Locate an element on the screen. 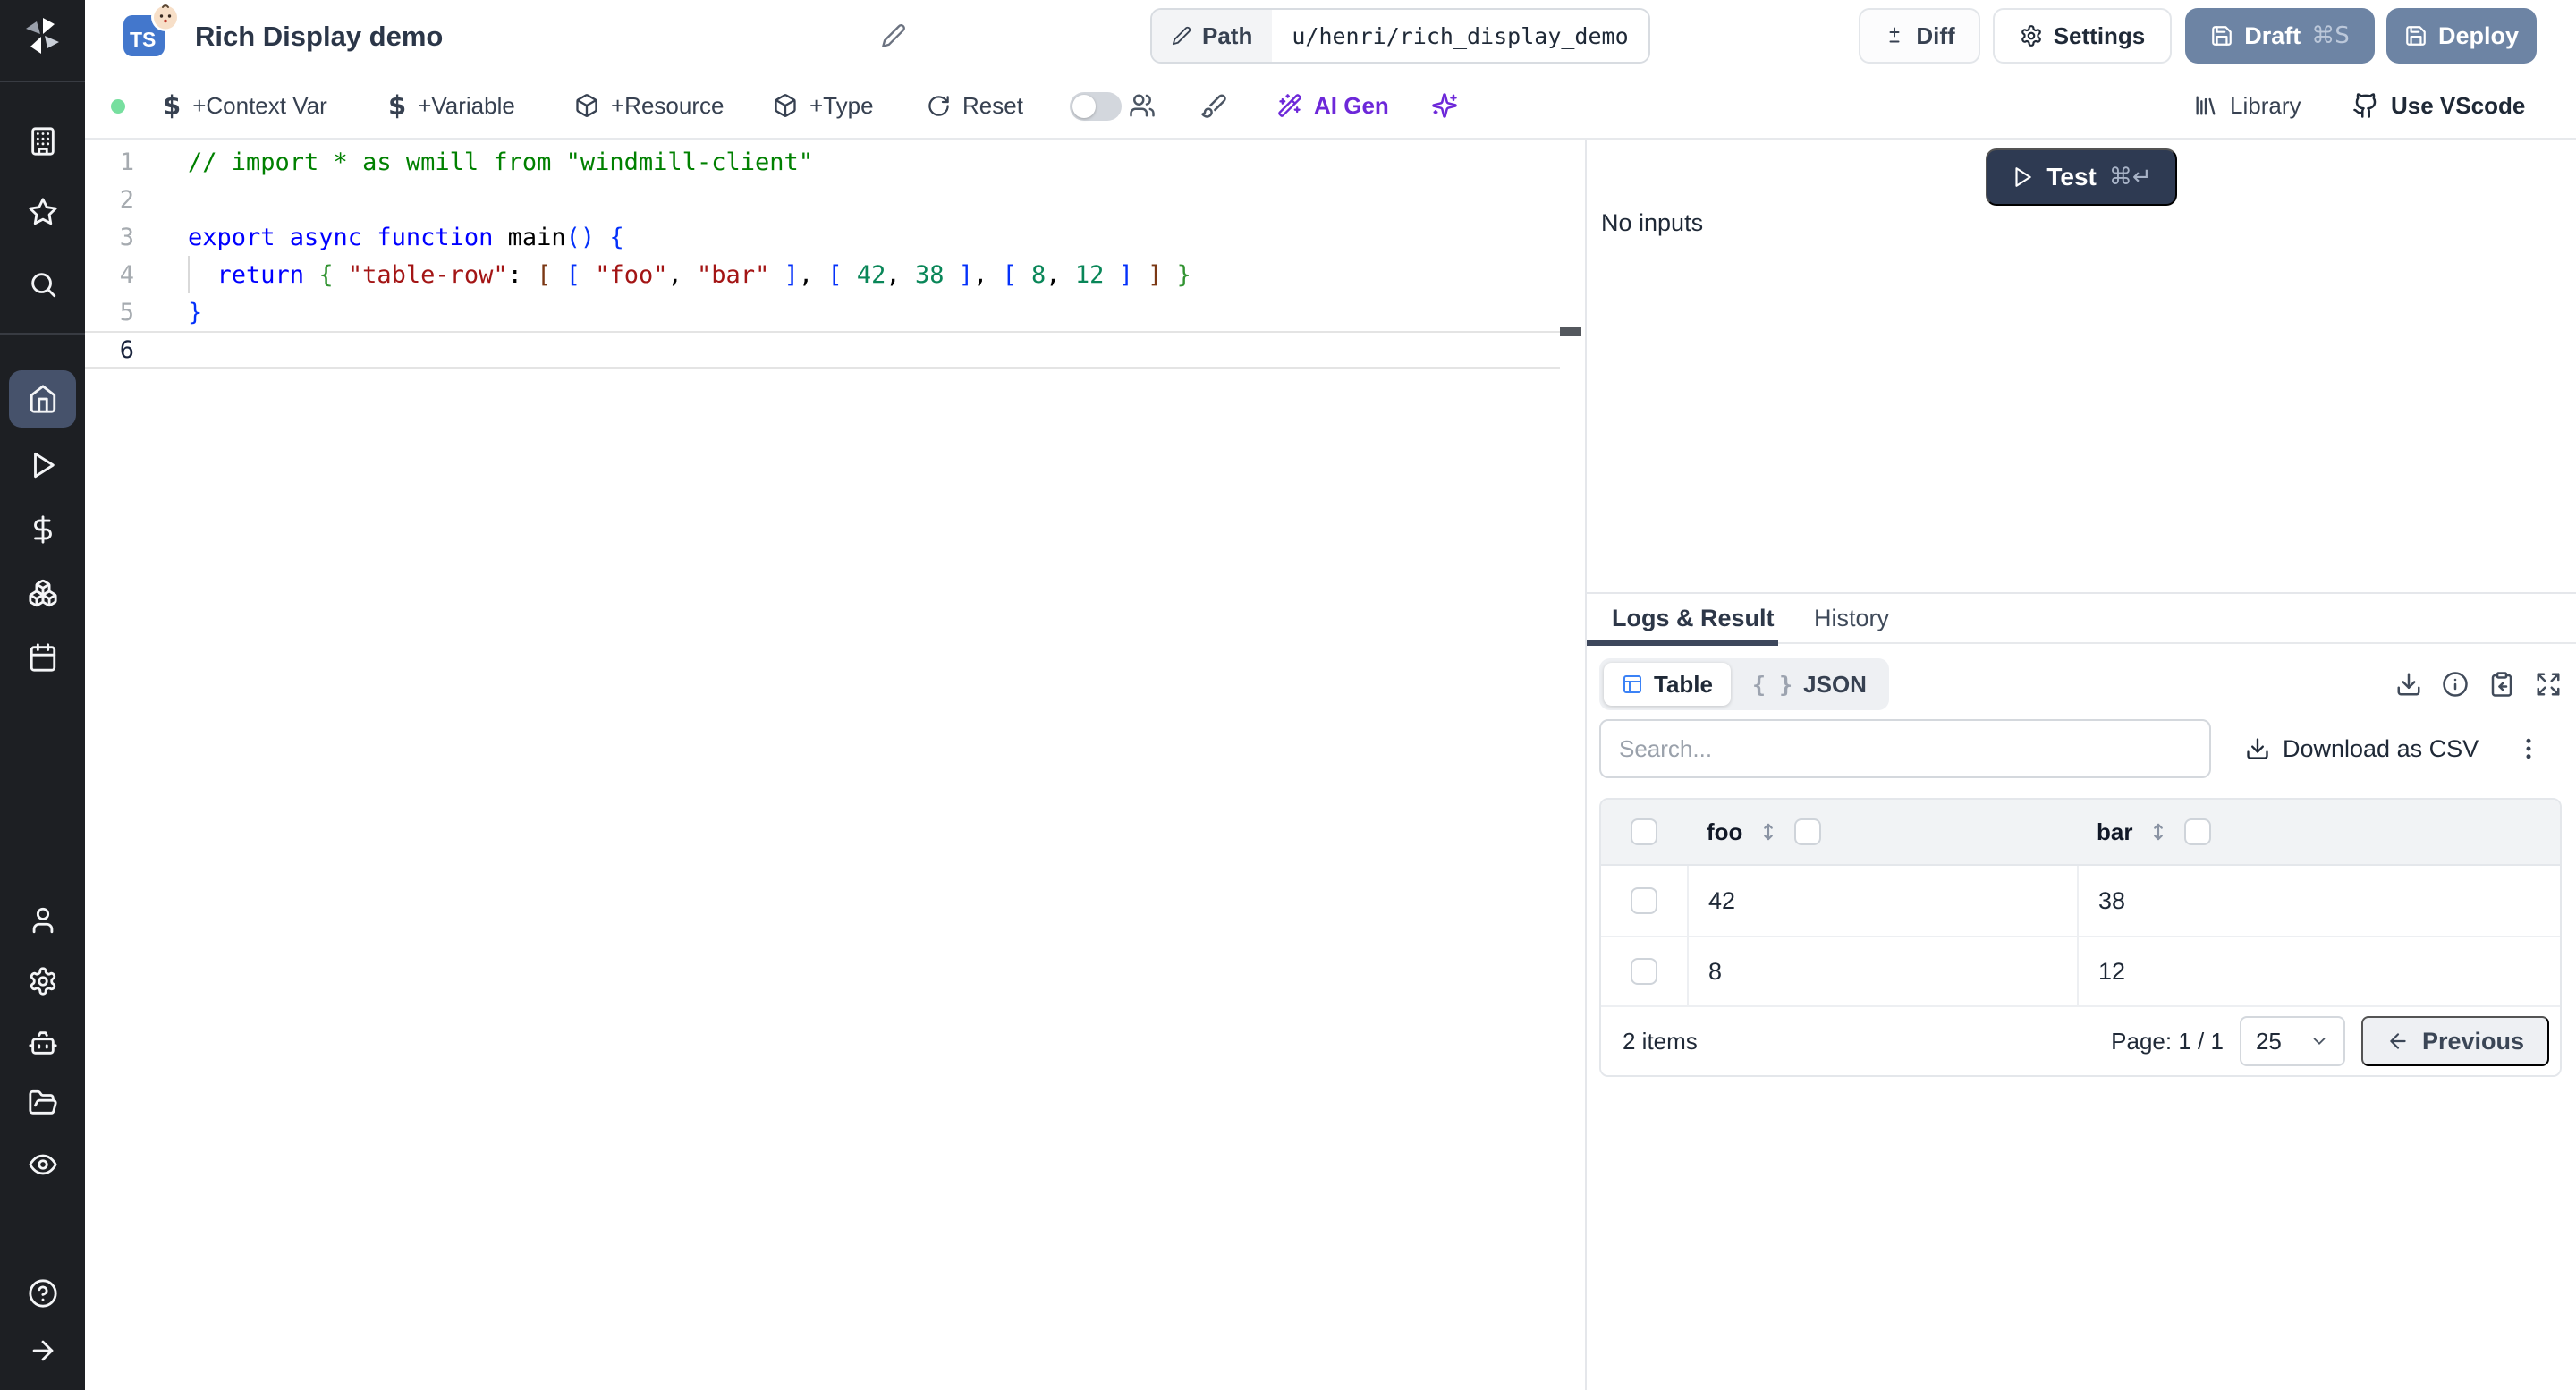 The height and width of the screenshot is (1390, 2576). sidebar-item-audit-logs is located at coordinates (42, 1164).